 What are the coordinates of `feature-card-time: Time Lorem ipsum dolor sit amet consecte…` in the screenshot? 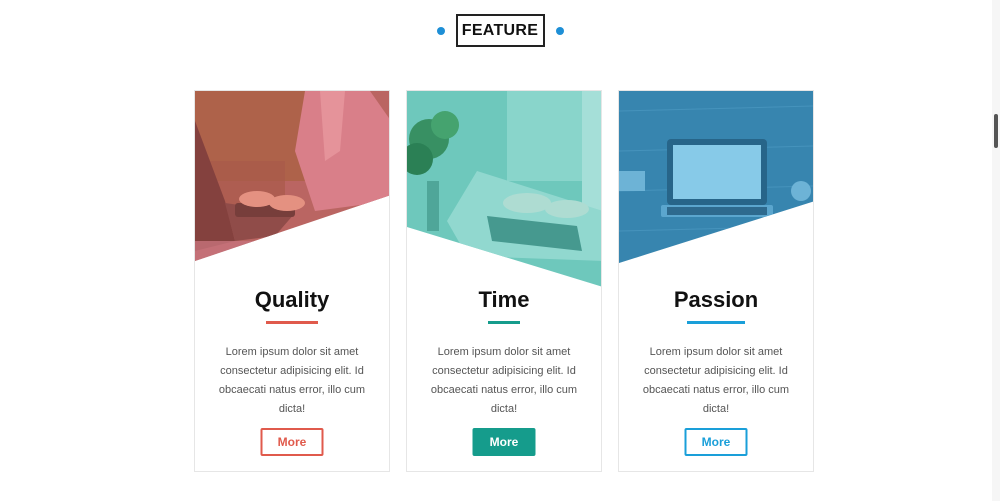 It's located at (504, 281).